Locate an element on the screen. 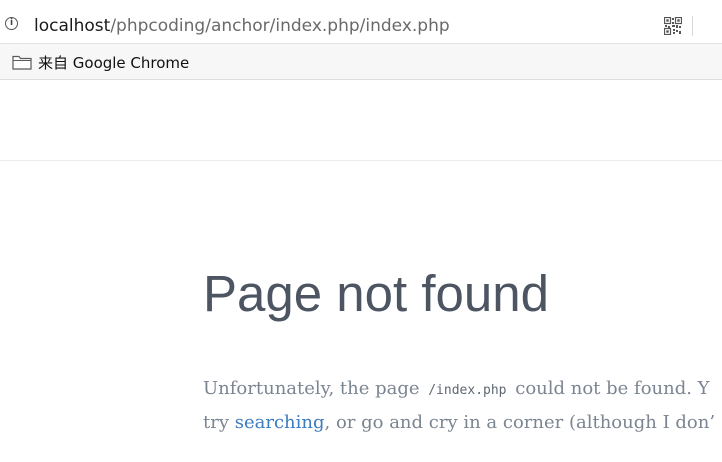 The height and width of the screenshot is (462, 722). url-path: /phpcoding/anchor/index.php/index.php is located at coordinates (280, 26).